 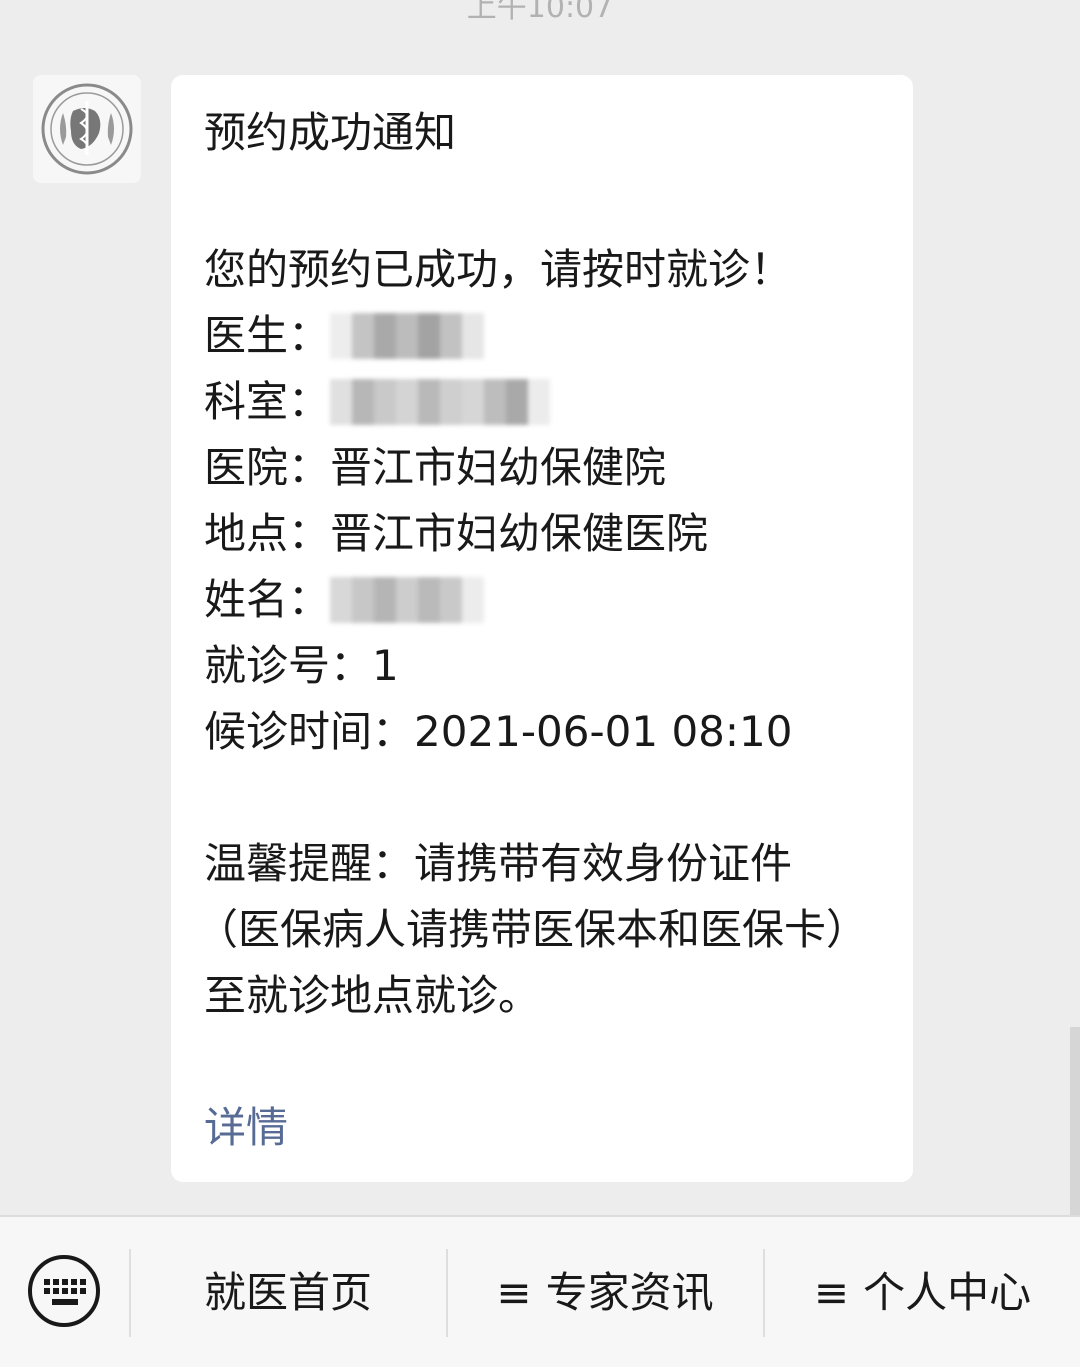 What do you see at coordinates (603, 731) in the screenshot?
I see `wait-time-value: 2021-06-01 08:10` at bounding box center [603, 731].